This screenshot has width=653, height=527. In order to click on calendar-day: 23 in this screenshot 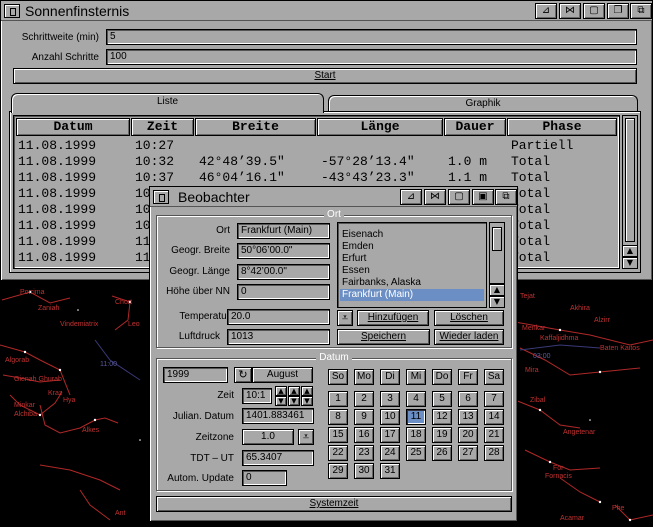, I will do `click(364, 453)`.